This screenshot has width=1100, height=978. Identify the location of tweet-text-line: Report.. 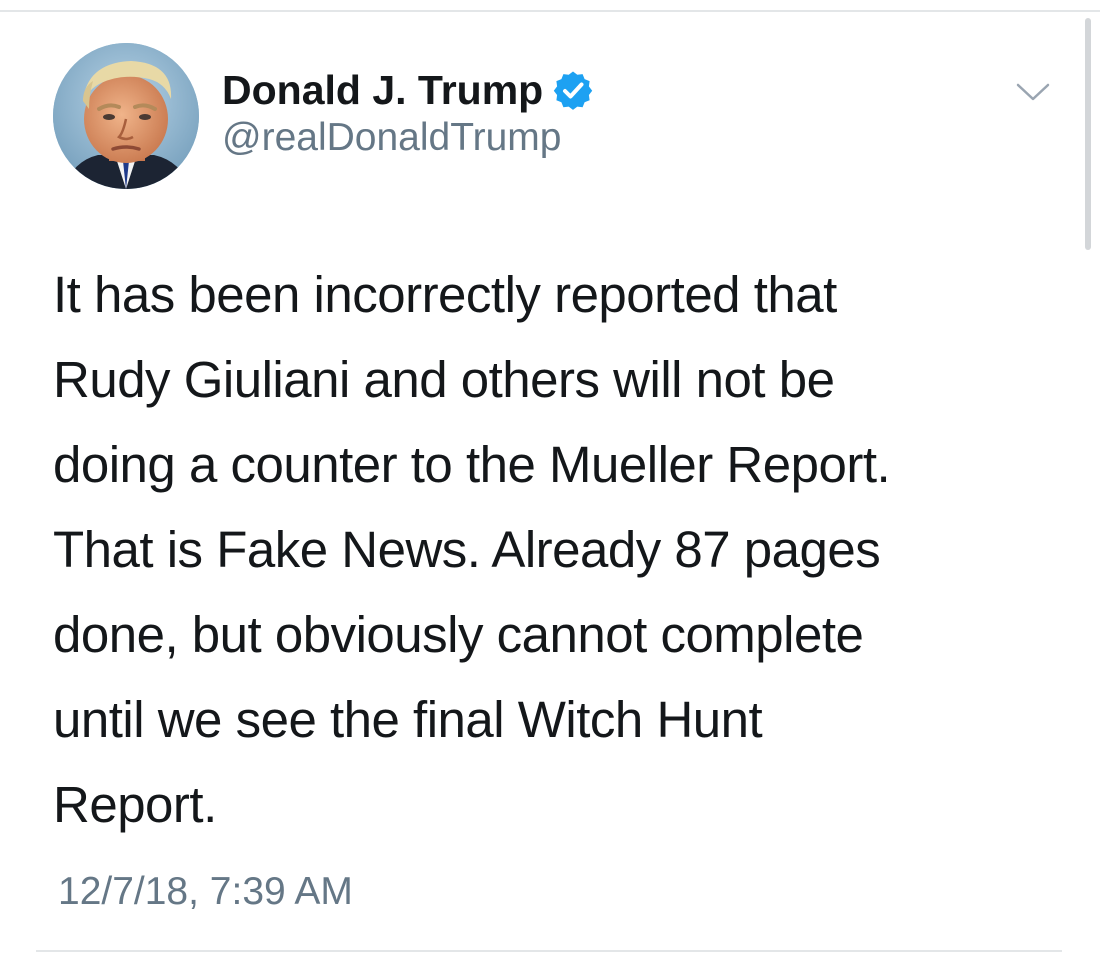
(135, 804).